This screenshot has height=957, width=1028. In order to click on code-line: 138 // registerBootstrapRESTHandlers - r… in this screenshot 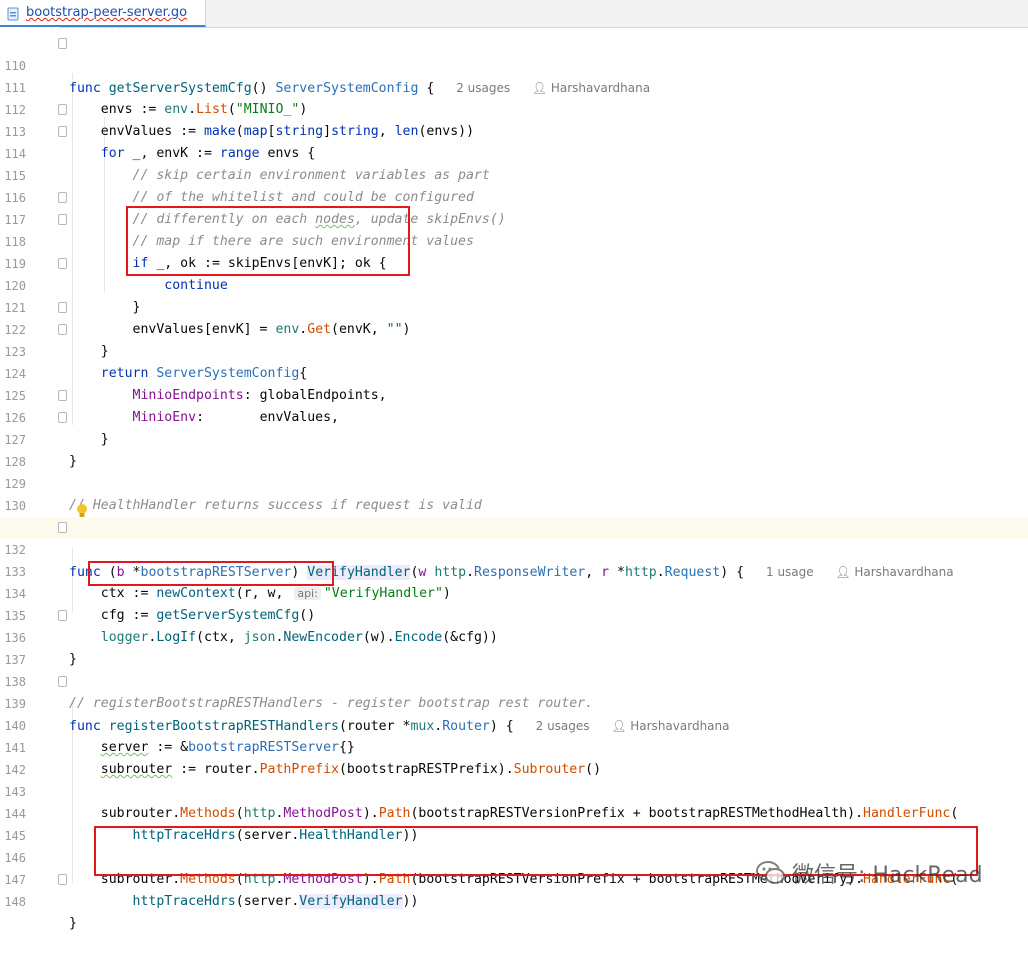, I will do `click(299, 693)`.